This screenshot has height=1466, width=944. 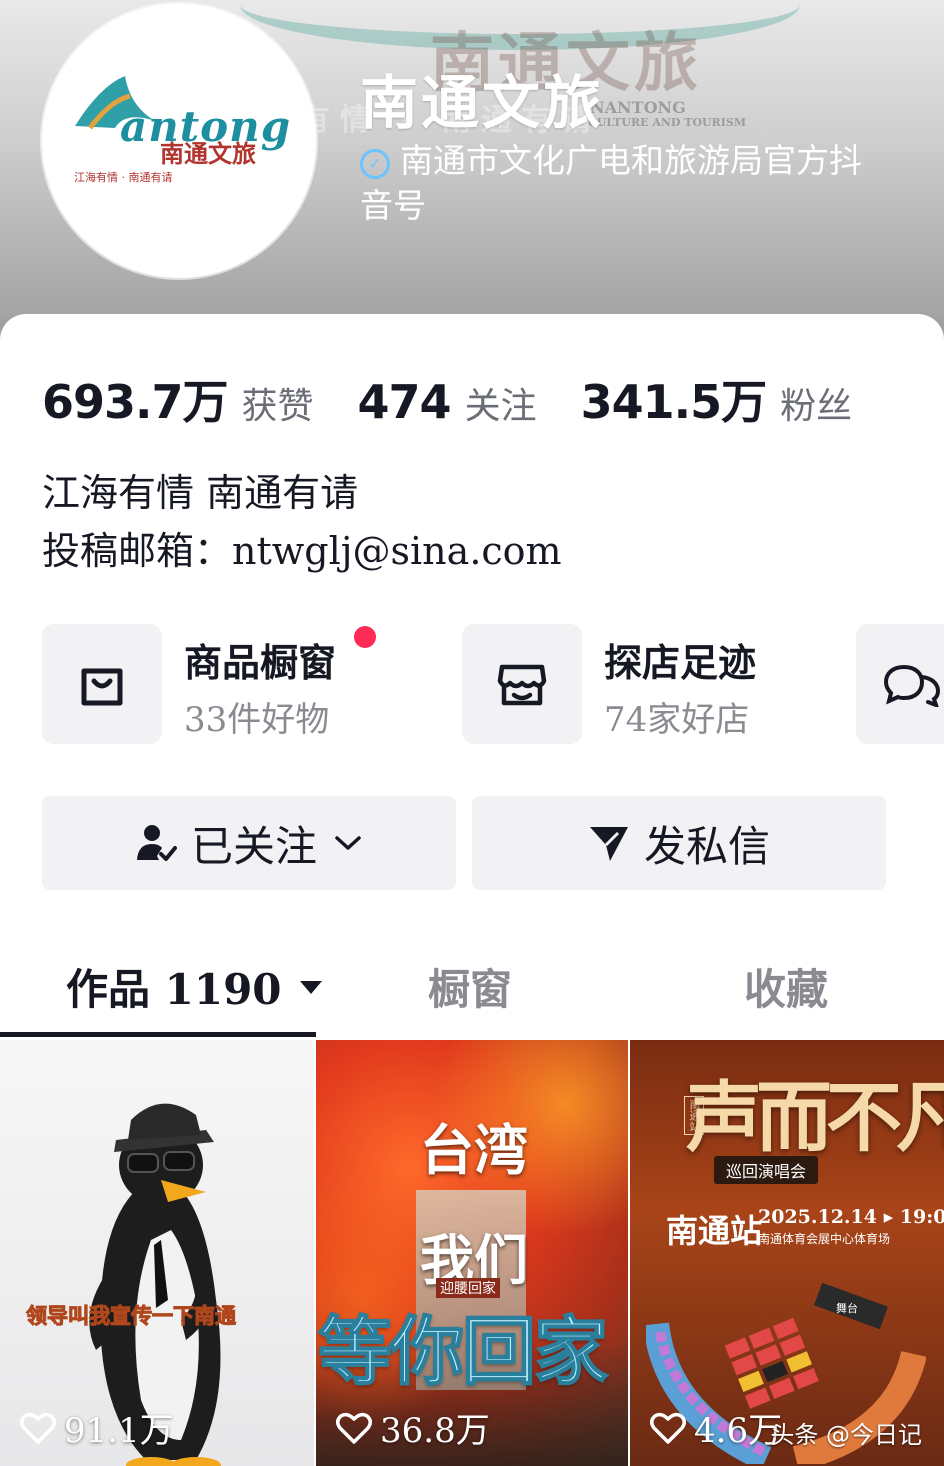 What do you see at coordinates (815, 1117) in the screenshot?
I see `video-3-title: 声而不凡` at bounding box center [815, 1117].